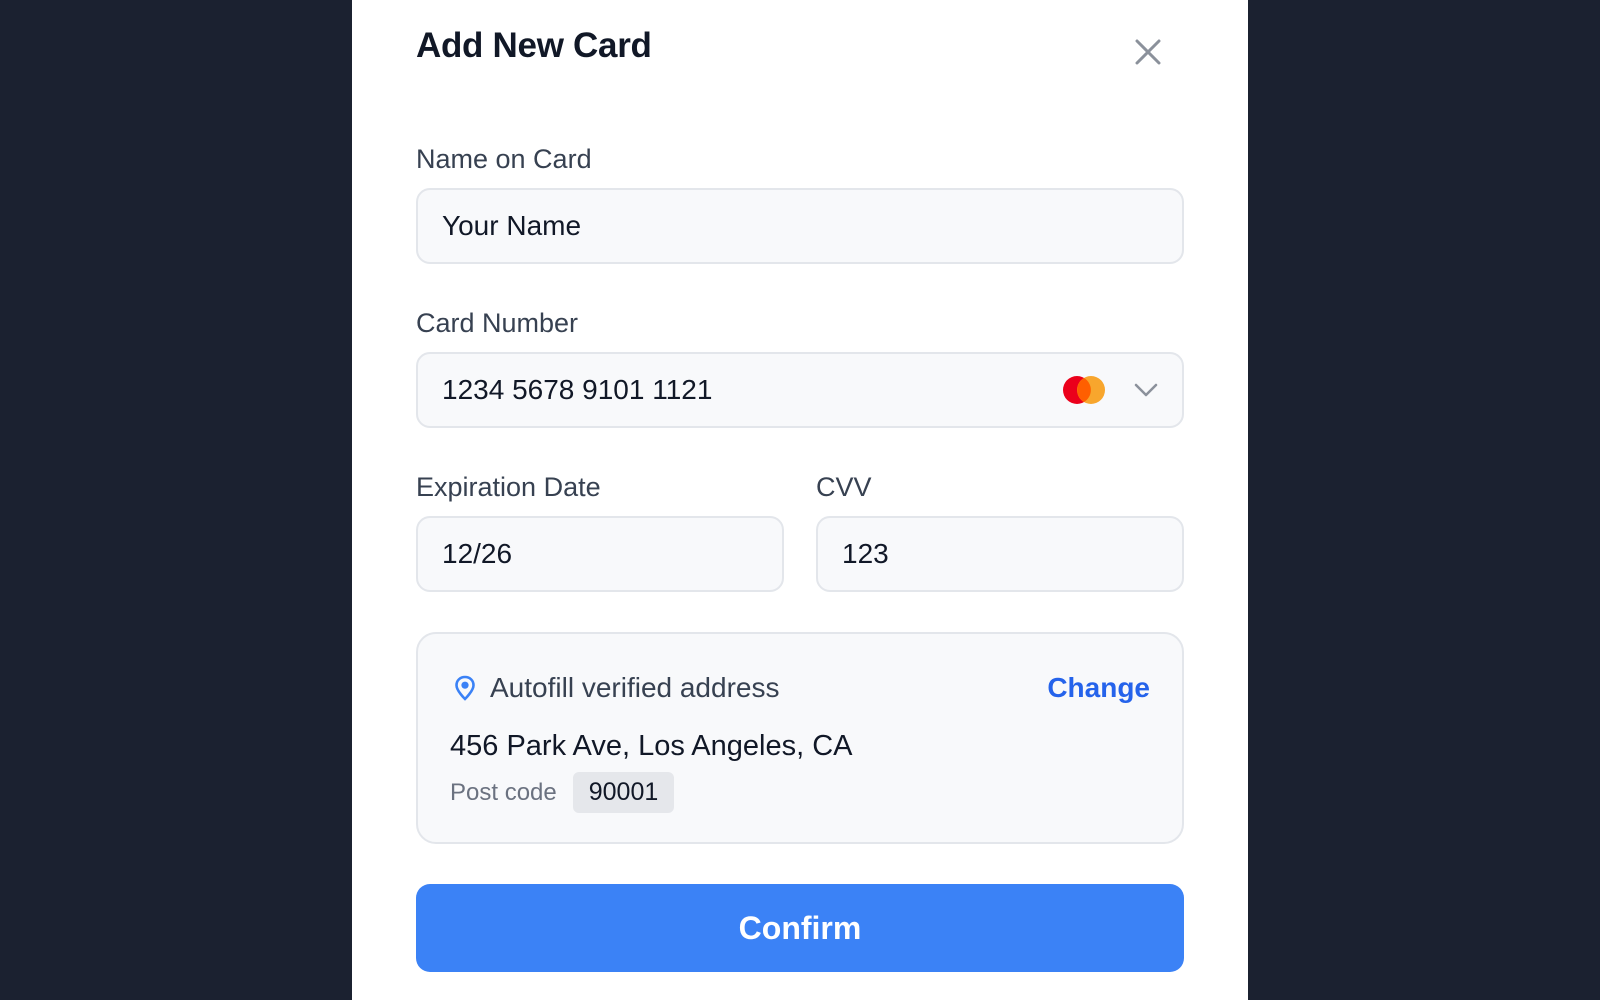 The height and width of the screenshot is (1000, 1600). I want to click on name-on-card-field, so click(800, 226).